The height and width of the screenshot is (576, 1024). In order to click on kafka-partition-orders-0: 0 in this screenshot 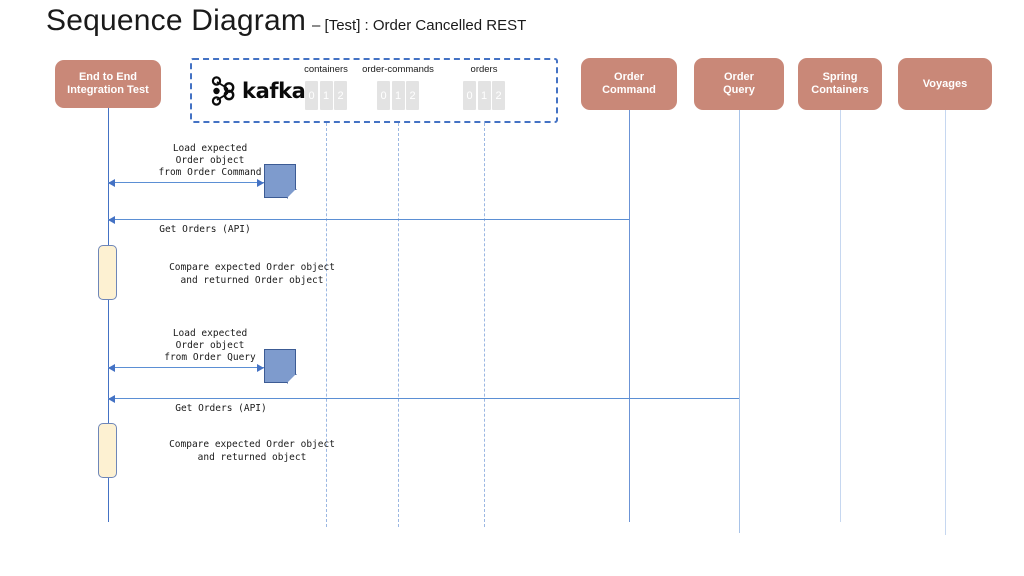, I will do `click(469, 95)`.